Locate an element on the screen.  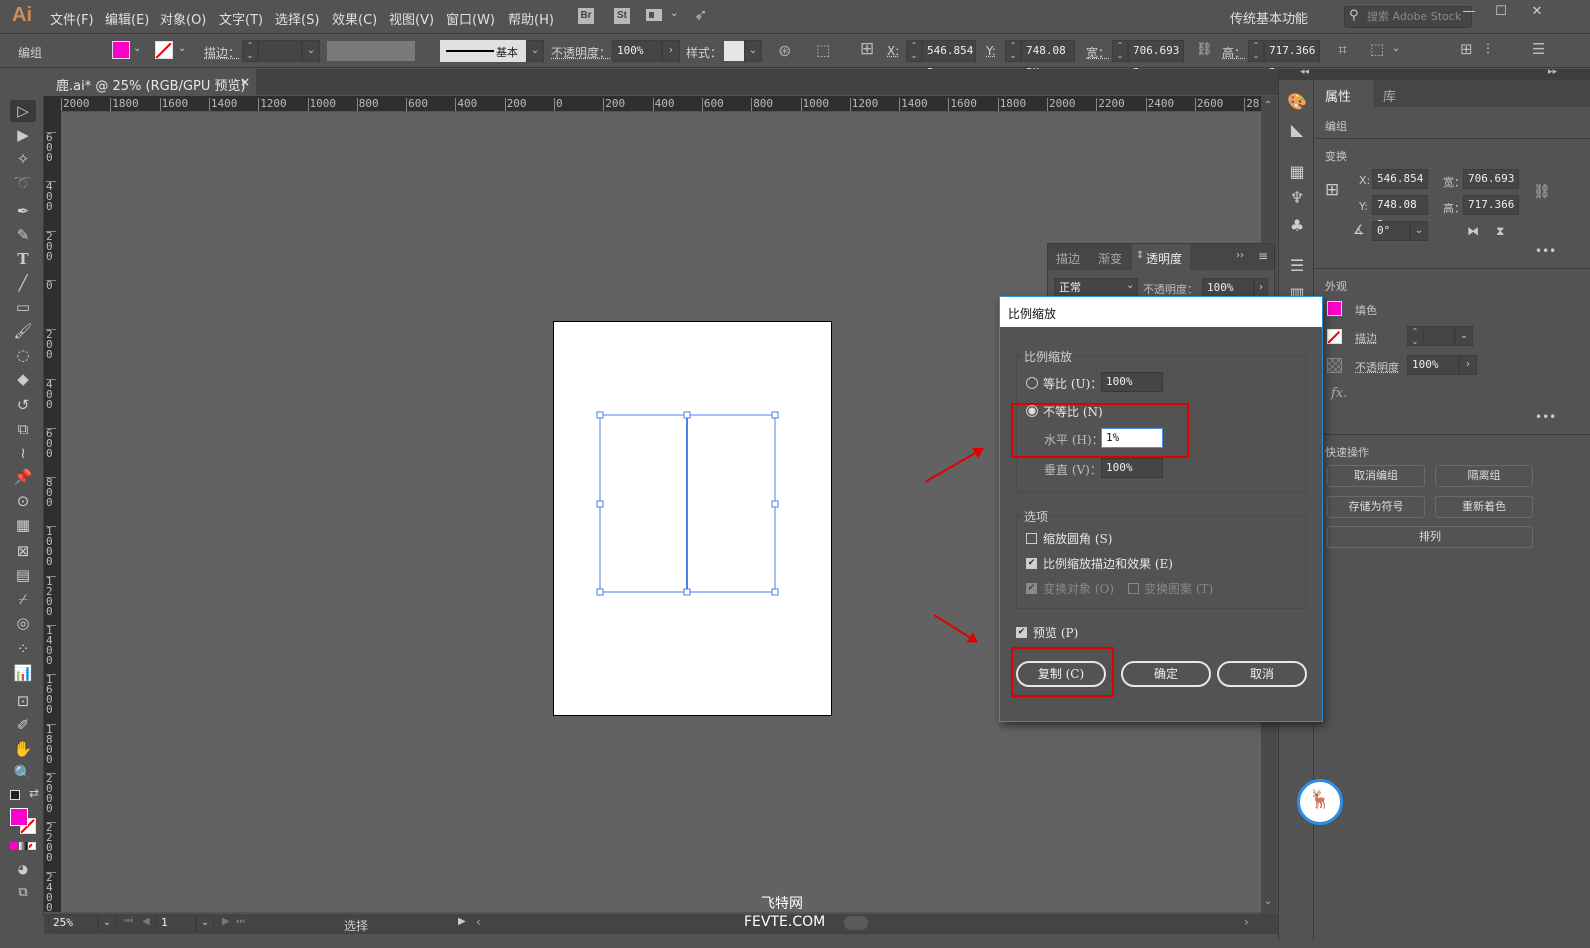
opacity-label: 不透明度： is located at coordinates (581, 52).